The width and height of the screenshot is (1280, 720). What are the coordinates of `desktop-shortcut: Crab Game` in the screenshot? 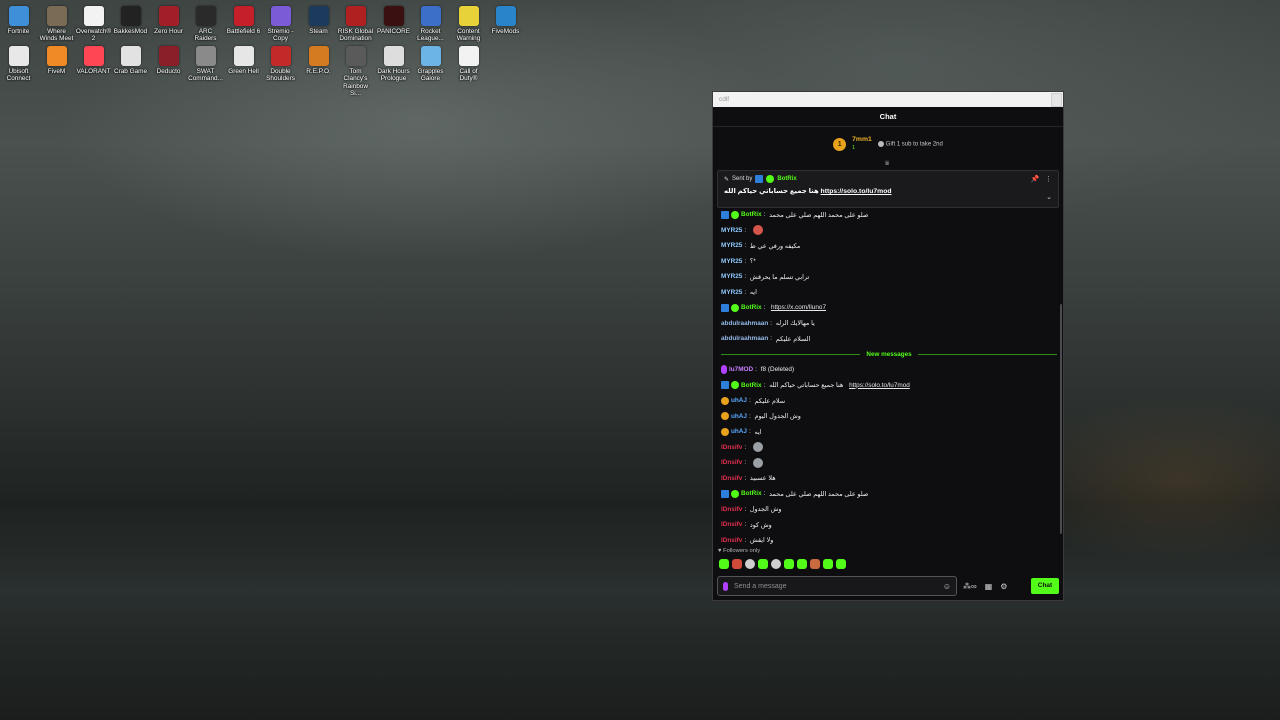 It's located at (130, 59).